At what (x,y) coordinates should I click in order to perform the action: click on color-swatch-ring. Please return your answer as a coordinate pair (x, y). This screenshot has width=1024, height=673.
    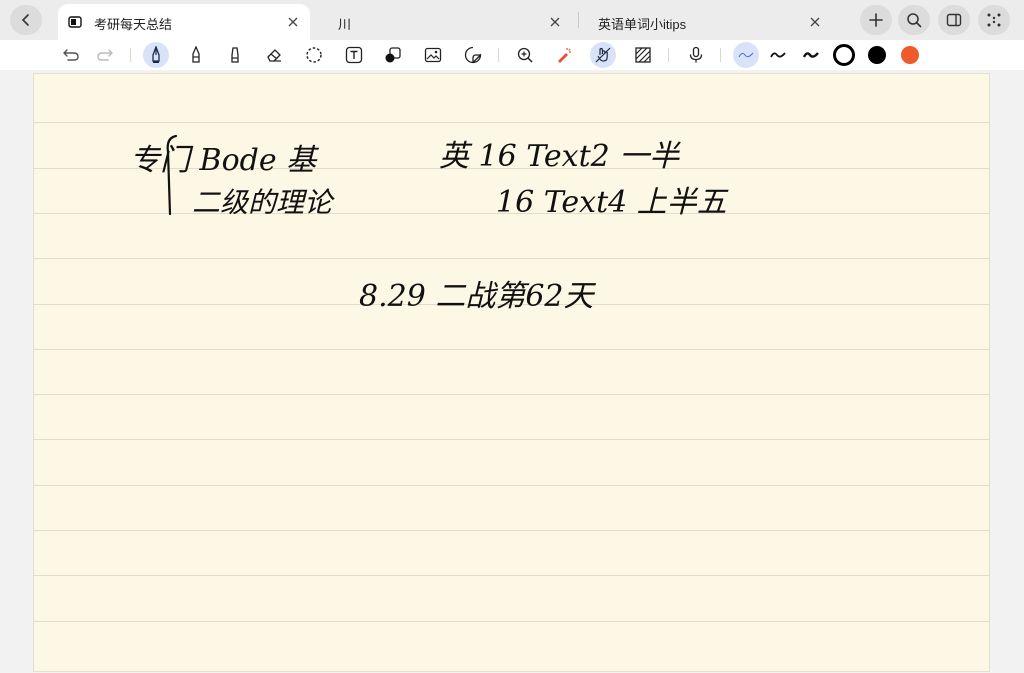
    Looking at the image, I should click on (844, 55).